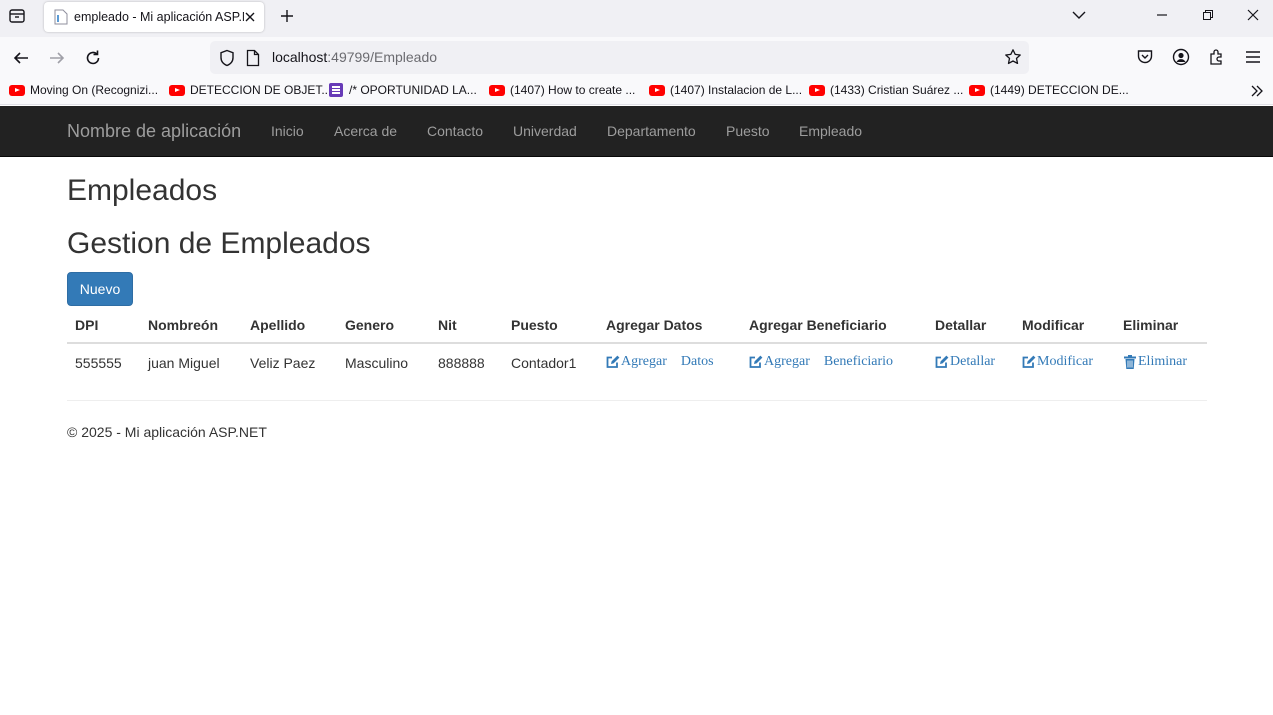  I want to click on nav-link-empleado: Empleado, so click(830, 131).